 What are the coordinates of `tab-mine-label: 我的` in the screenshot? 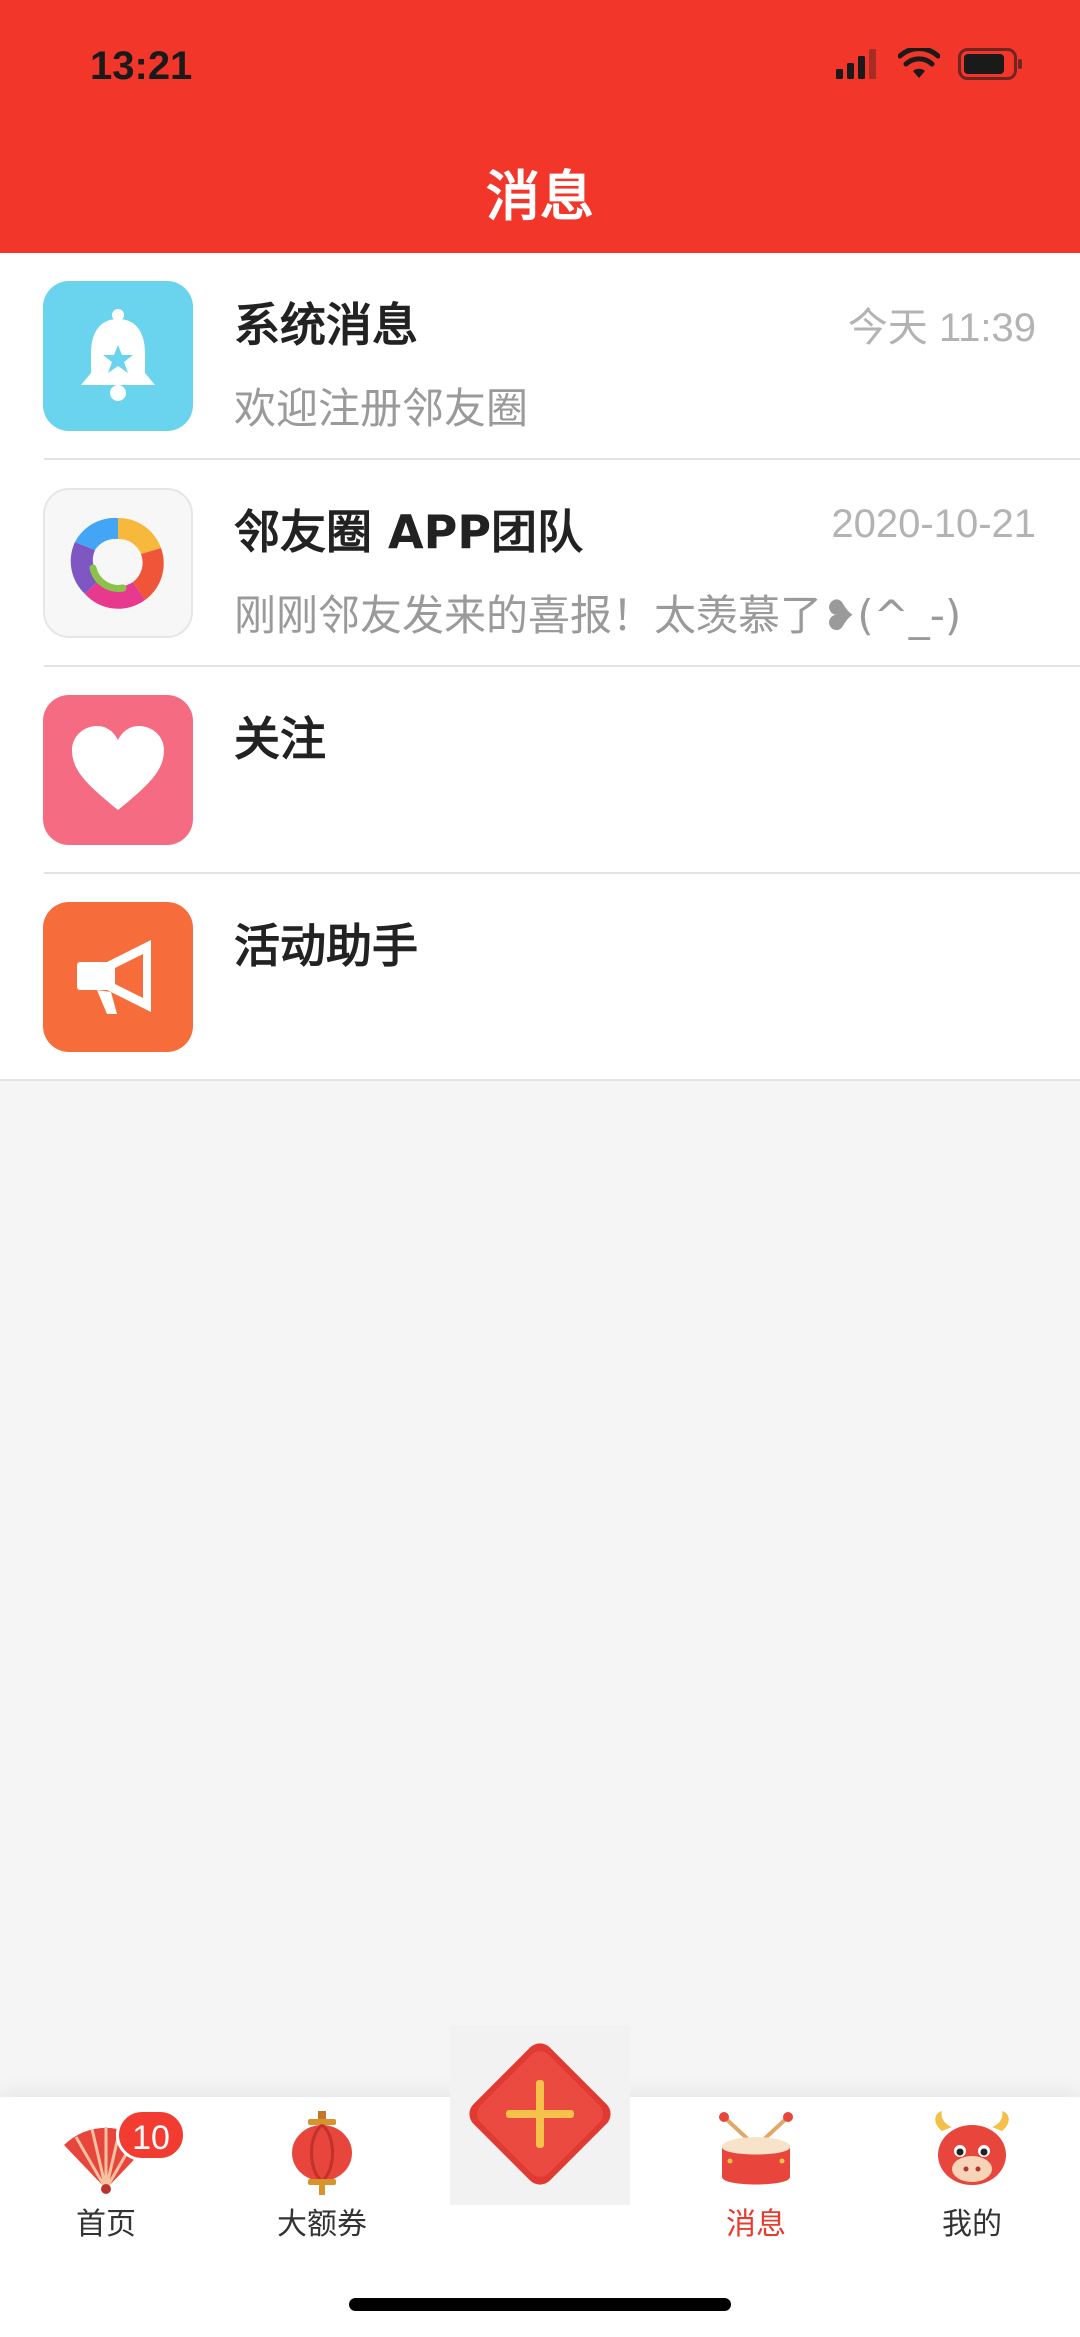 It's located at (972, 2224).